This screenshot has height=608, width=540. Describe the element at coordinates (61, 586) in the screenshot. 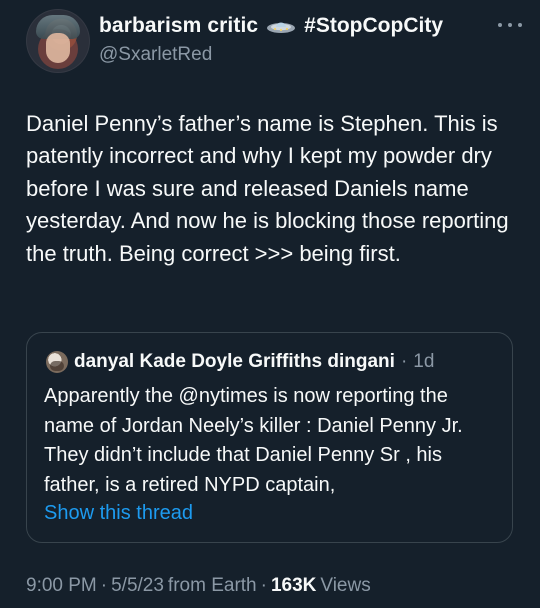

I see `tweet-time: 9:00 PM` at that location.